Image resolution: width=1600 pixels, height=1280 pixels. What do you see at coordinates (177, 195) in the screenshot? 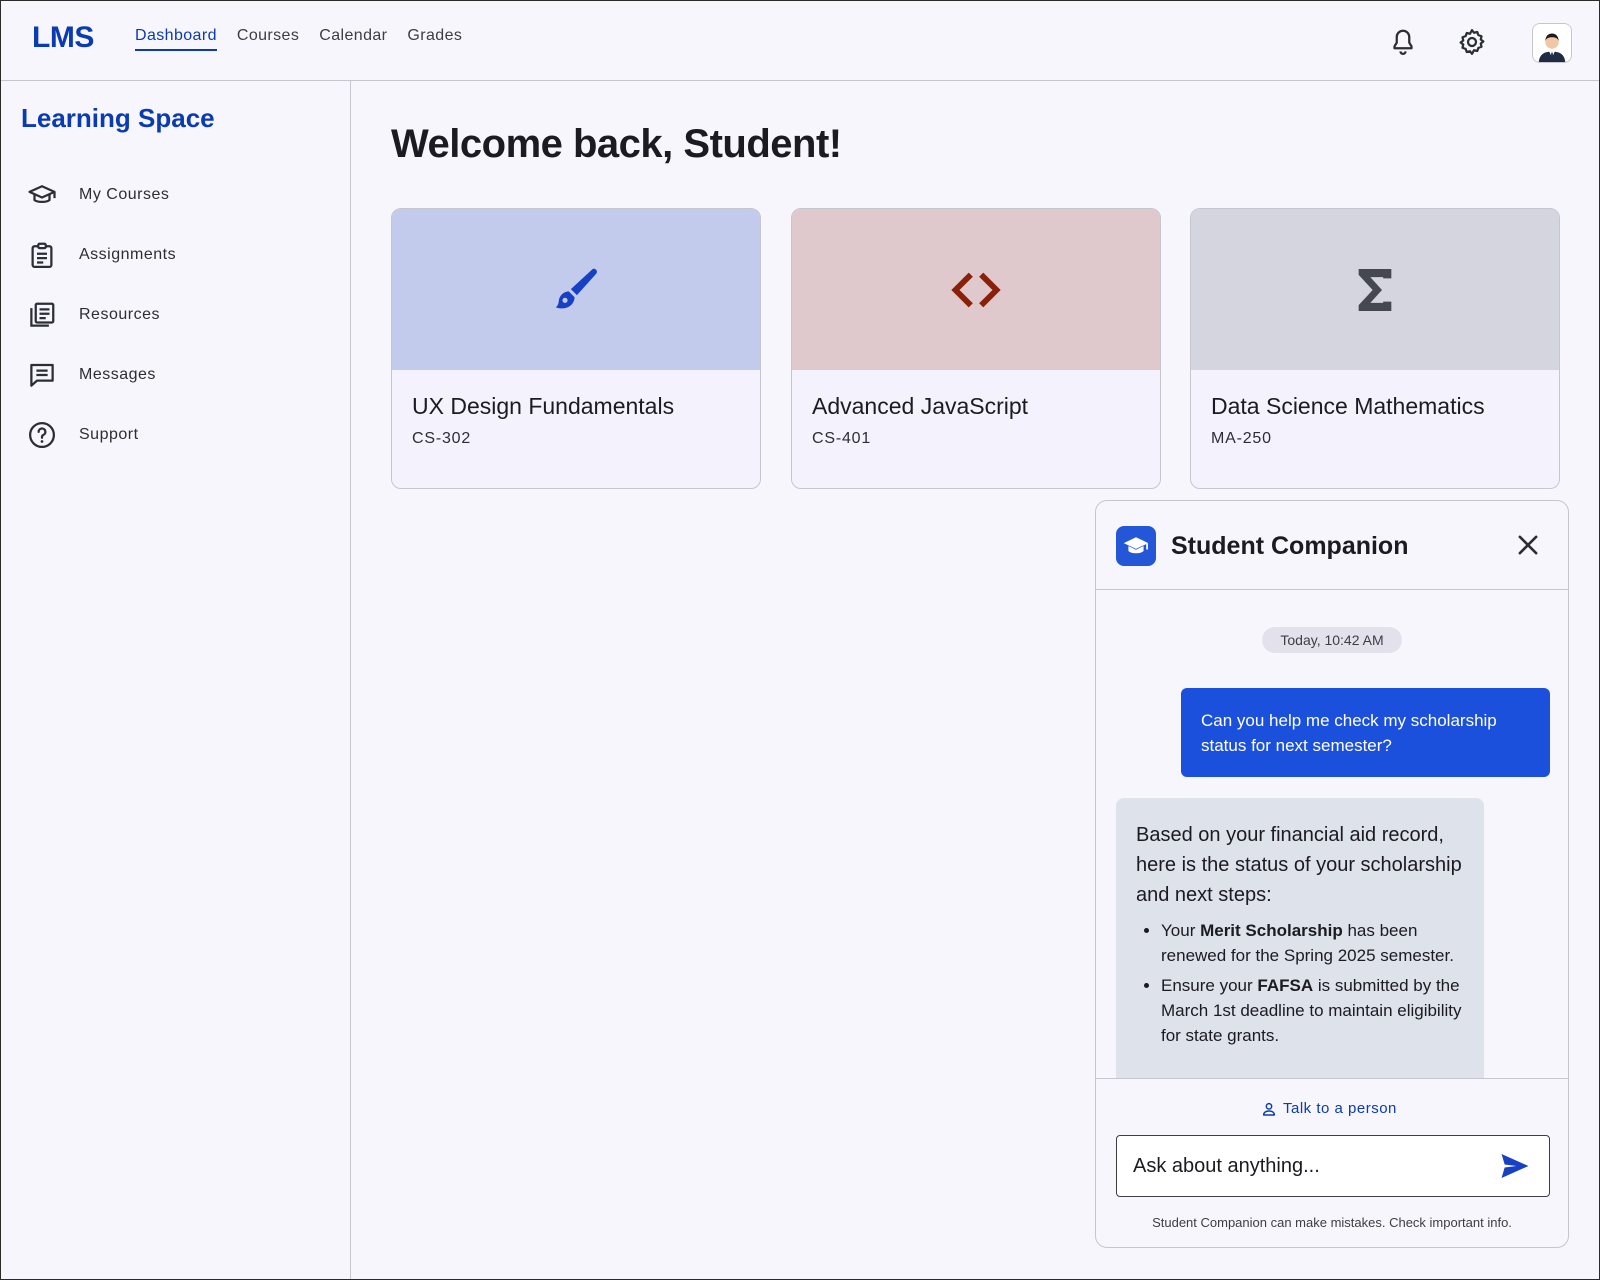
I see `sidebar-item-my-courses: My Courses` at bounding box center [177, 195].